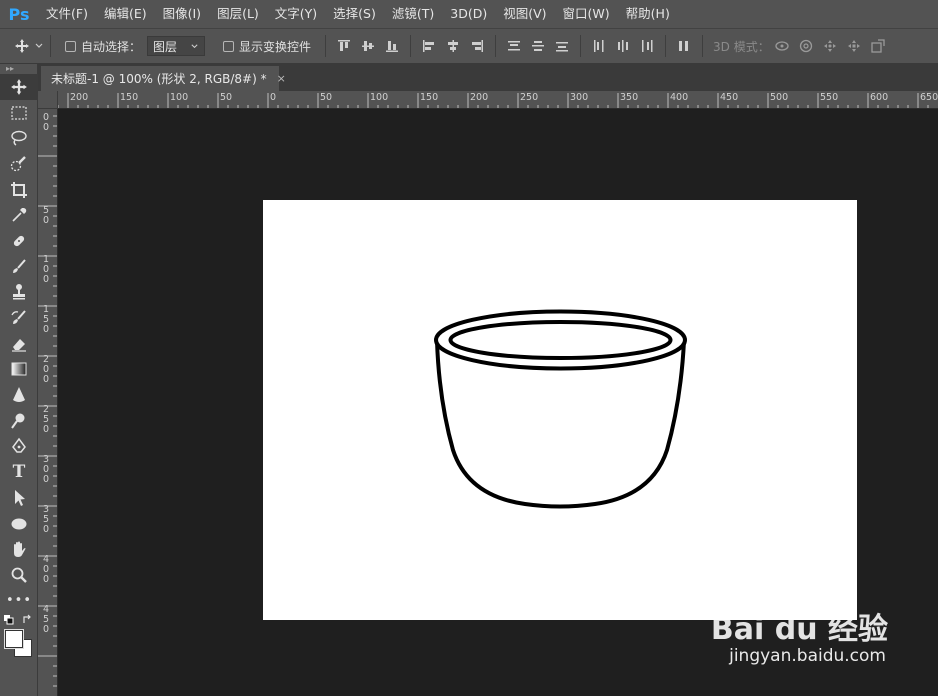 The image size is (938, 696). What do you see at coordinates (829, 97) in the screenshot?
I see `ruler-label: 550` at bounding box center [829, 97].